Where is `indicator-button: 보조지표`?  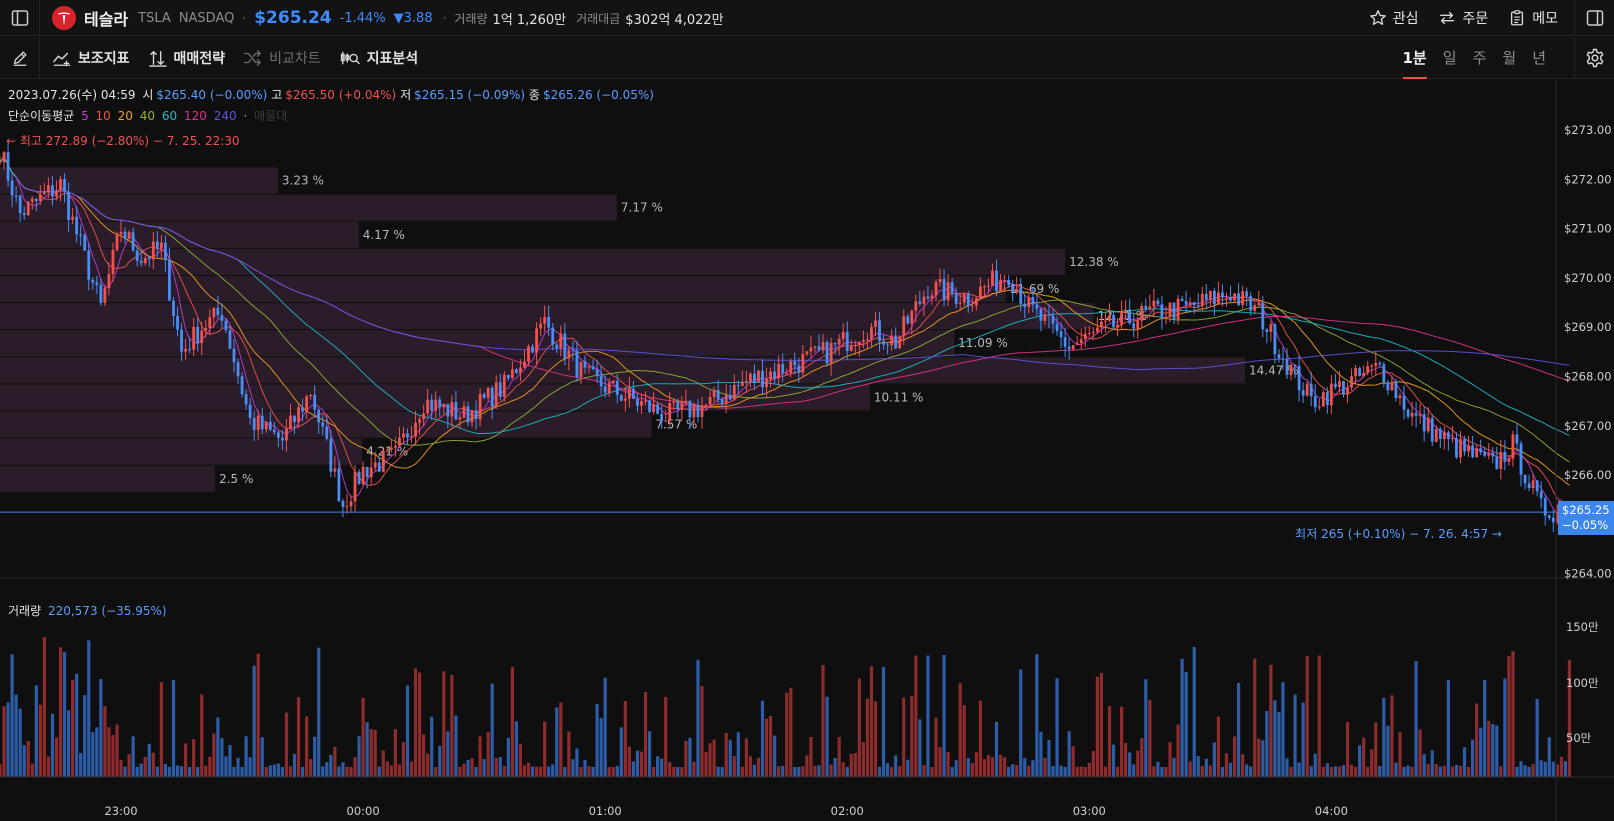 indicator-button: 보조지표 is located at coordinates (91, 58).